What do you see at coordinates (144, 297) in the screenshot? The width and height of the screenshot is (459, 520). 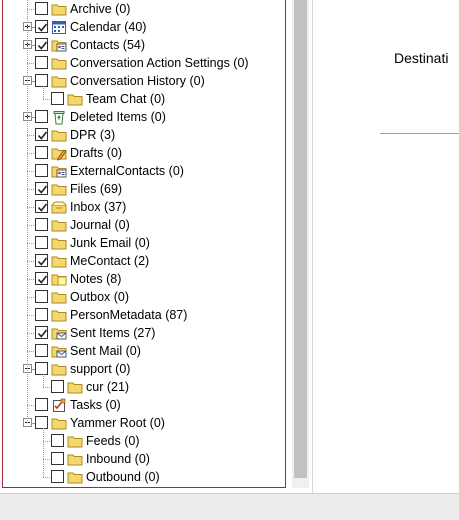 I see `folder-tree-item: Outbox (0)` at bounding box center [144, 297].